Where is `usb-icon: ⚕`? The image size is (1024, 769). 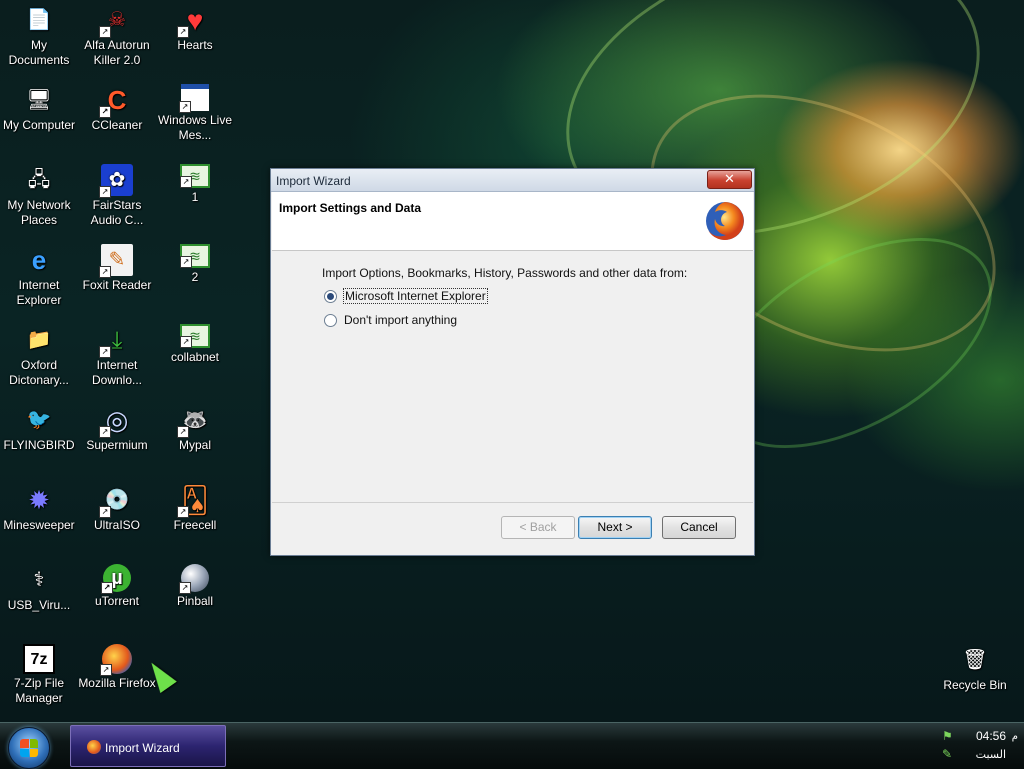 usb-icon: ⚕ is located at coordinates (39, 579).